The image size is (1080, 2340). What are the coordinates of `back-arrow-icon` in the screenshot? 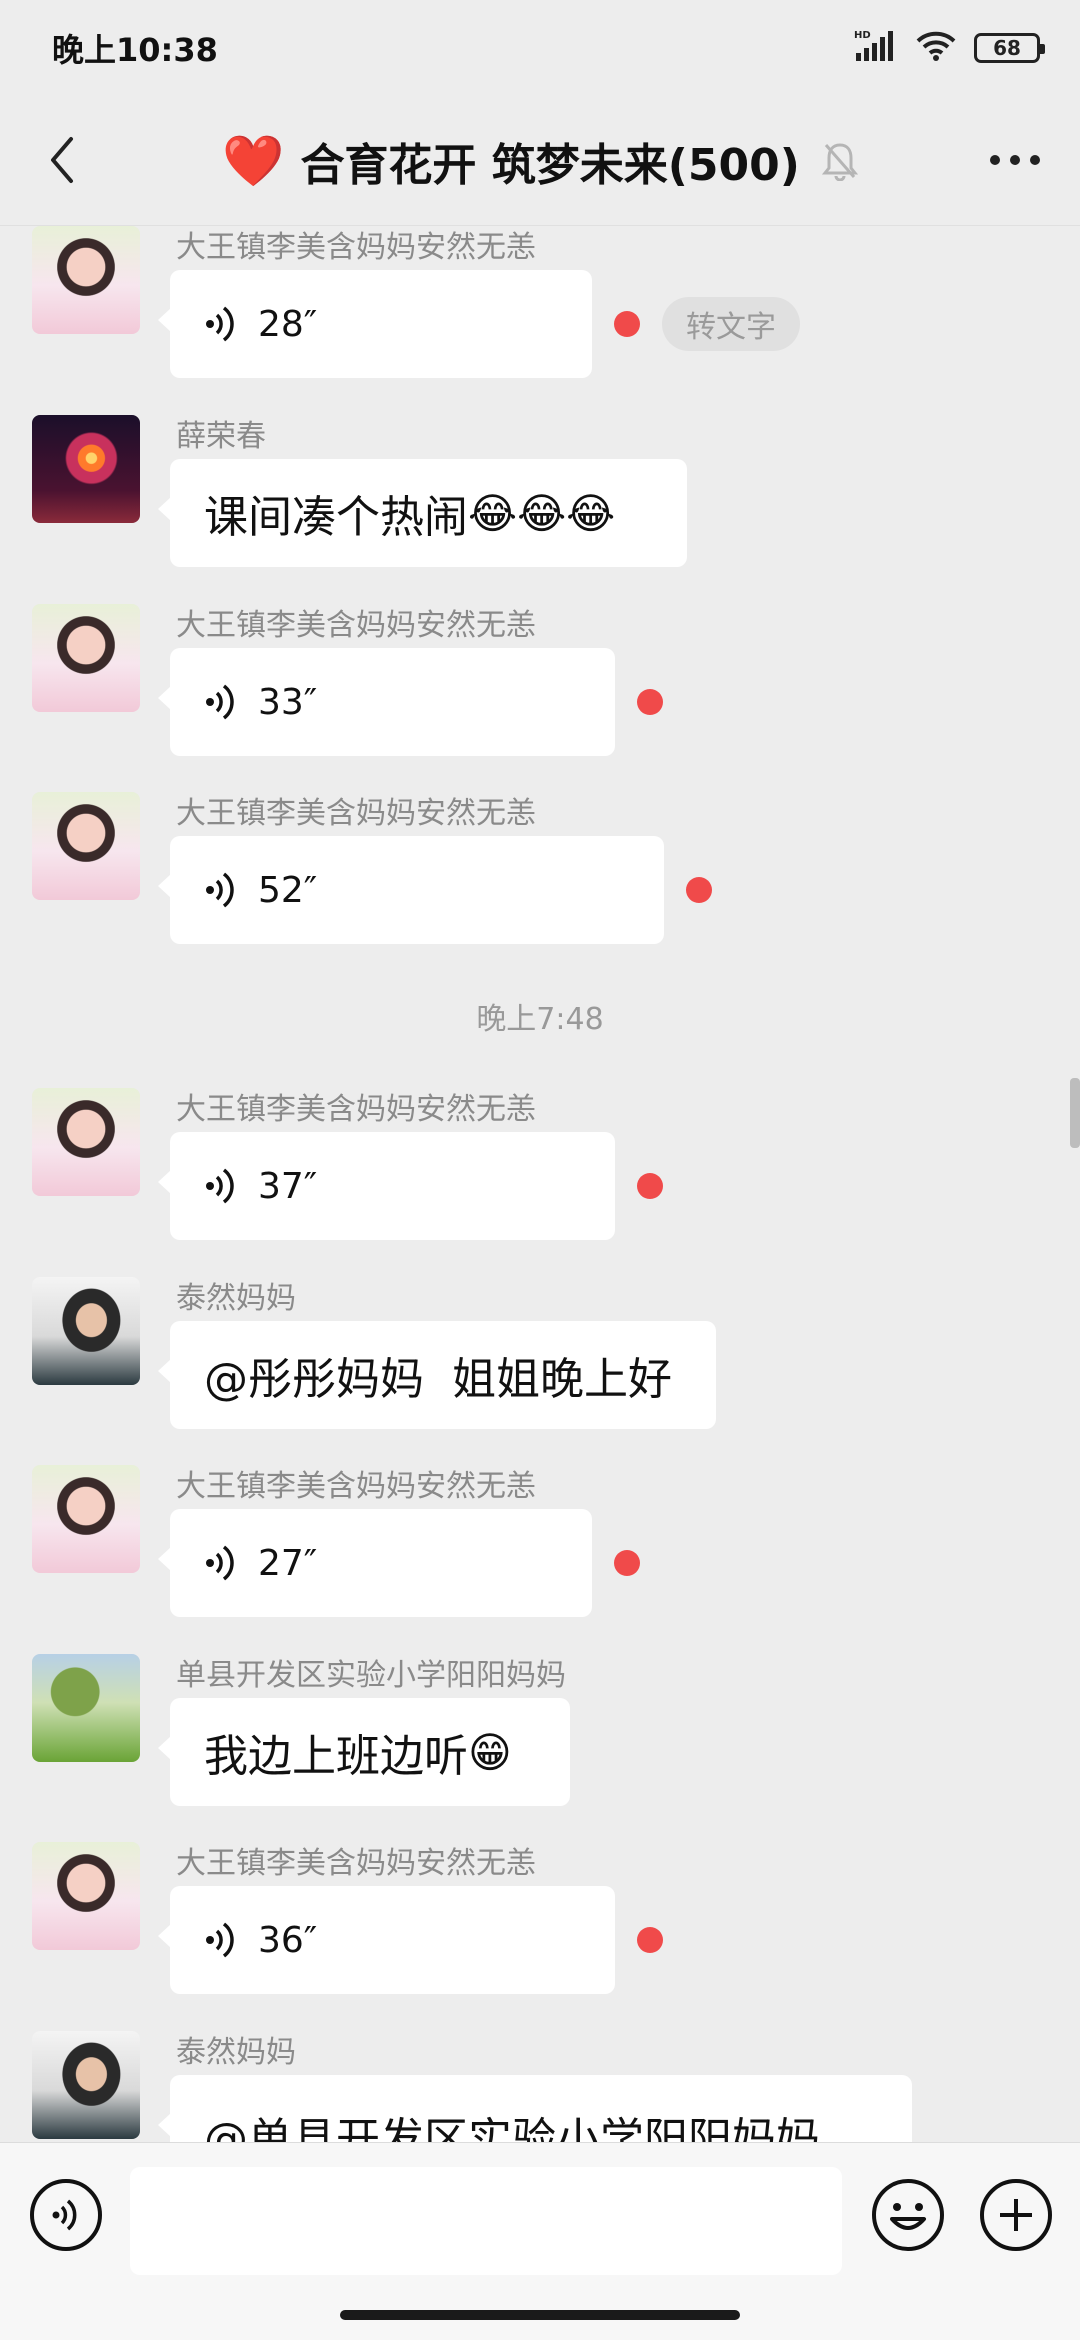 It's located at (62, 160).